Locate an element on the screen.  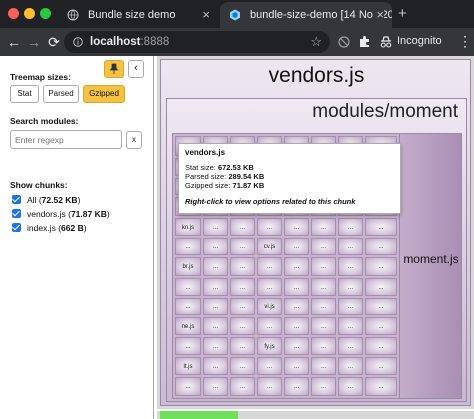
tab-bundle-size-demo: Bundle size demo × is located at coordinates (138, 15).